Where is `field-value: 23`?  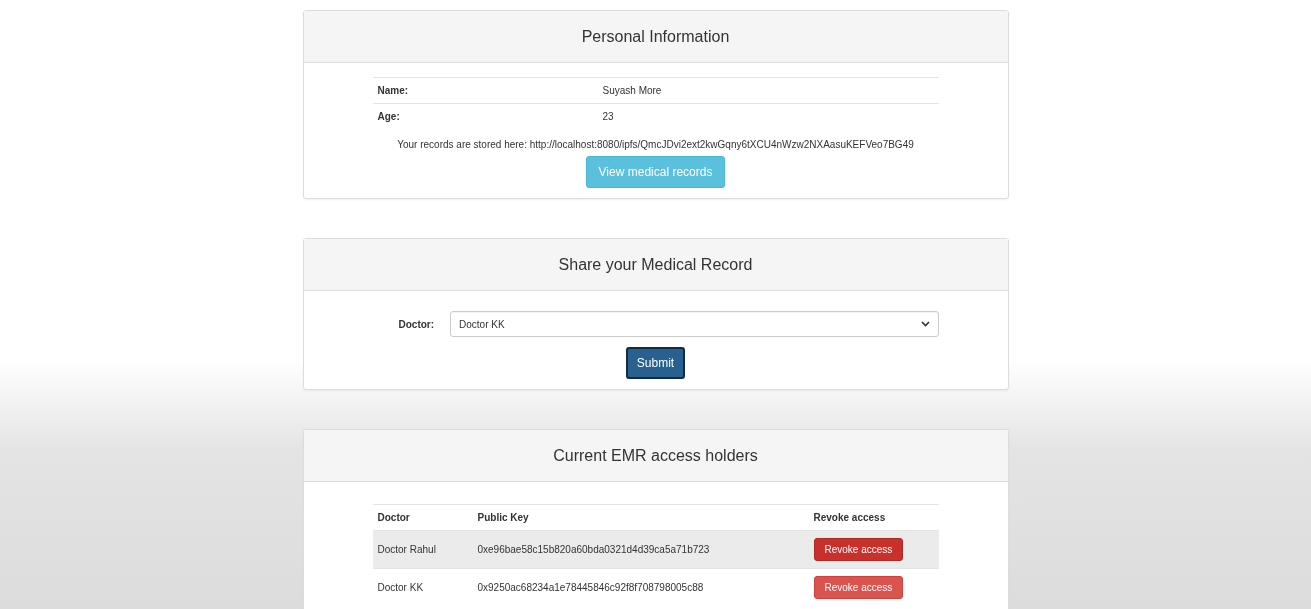 field-value: 23 is located at coordinates (768, 116).